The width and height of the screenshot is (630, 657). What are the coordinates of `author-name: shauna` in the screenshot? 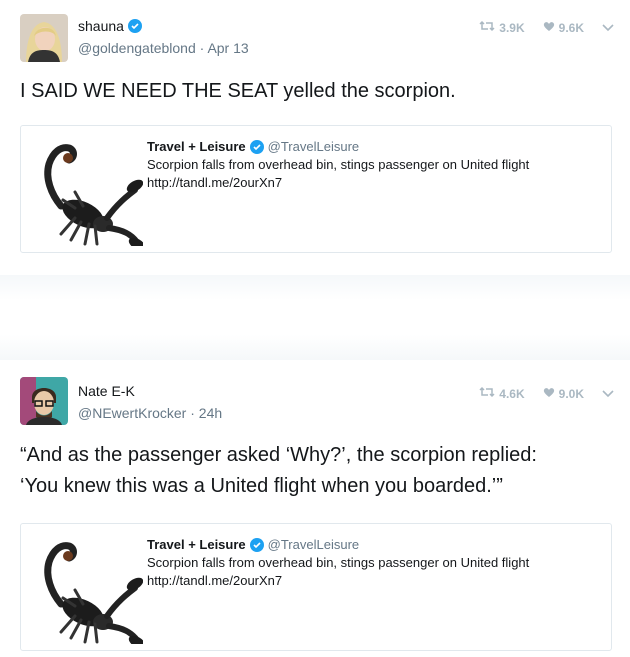 It's located at (101, 26).